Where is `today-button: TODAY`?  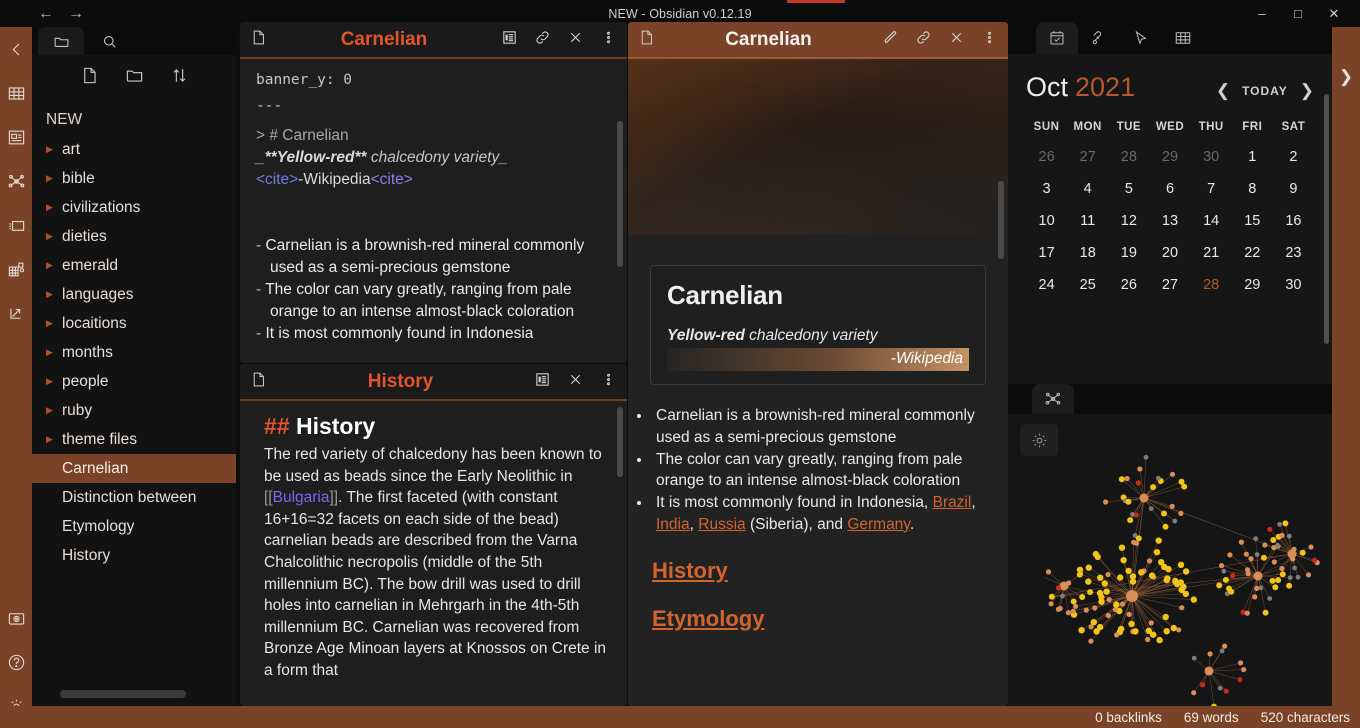
today-button: TODAY is located at coordinates (1265, 91).